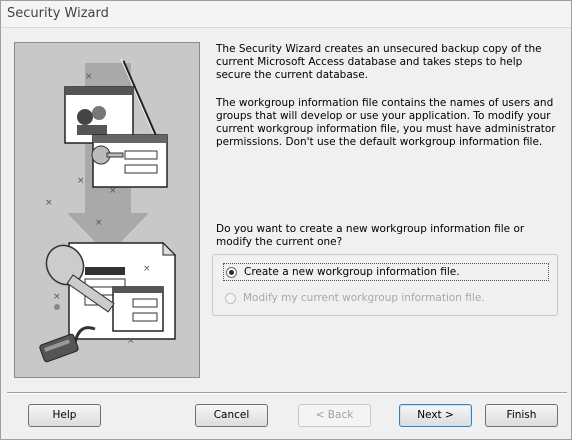 Image resolution: width=572 pixels, height=440 pixels. What do you see at coordinates (64, 415) in the screenshot?
I see `help-button: Help` at bounding box center [64, 415].